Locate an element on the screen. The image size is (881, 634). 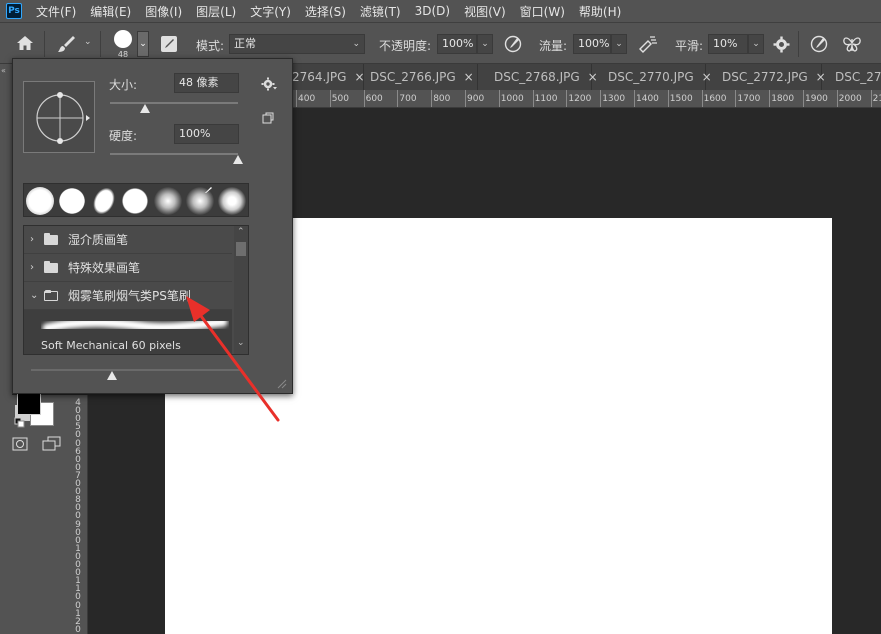
photoshop-logo: Ps is located at coordinates (14, 11).